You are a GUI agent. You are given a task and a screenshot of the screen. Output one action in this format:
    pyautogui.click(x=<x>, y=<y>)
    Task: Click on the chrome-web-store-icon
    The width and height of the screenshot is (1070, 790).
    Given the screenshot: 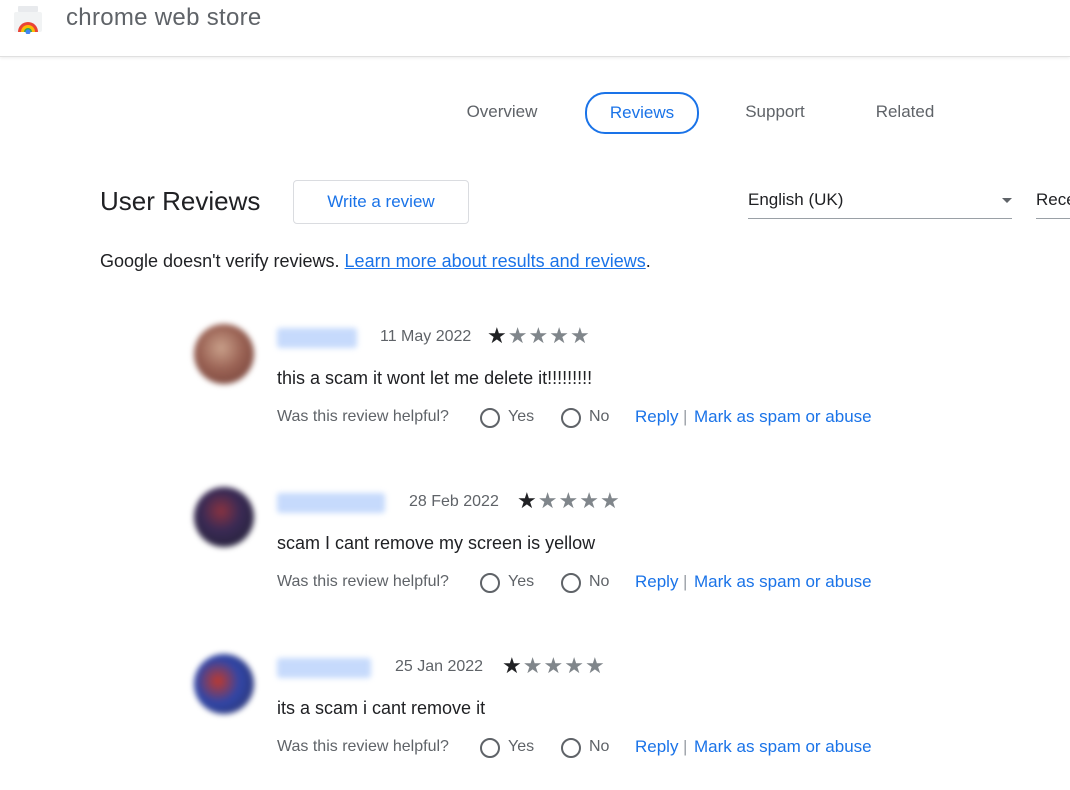 What is the action you would take?
    pyautogui.click(x=28, y=19)
    